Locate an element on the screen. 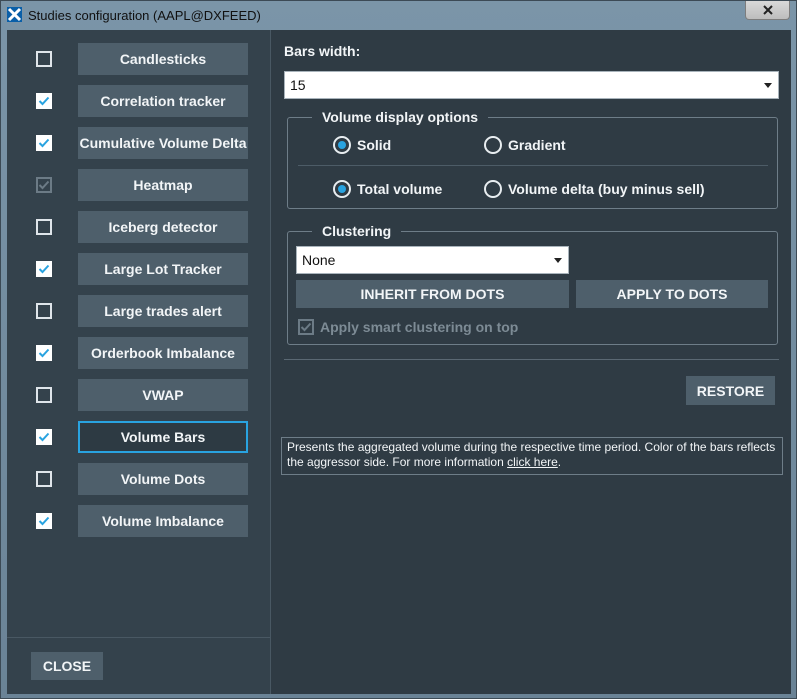 This screenshot has height=699, width=797. smart-clustering-checkbox is located at coordinates (306, 327).